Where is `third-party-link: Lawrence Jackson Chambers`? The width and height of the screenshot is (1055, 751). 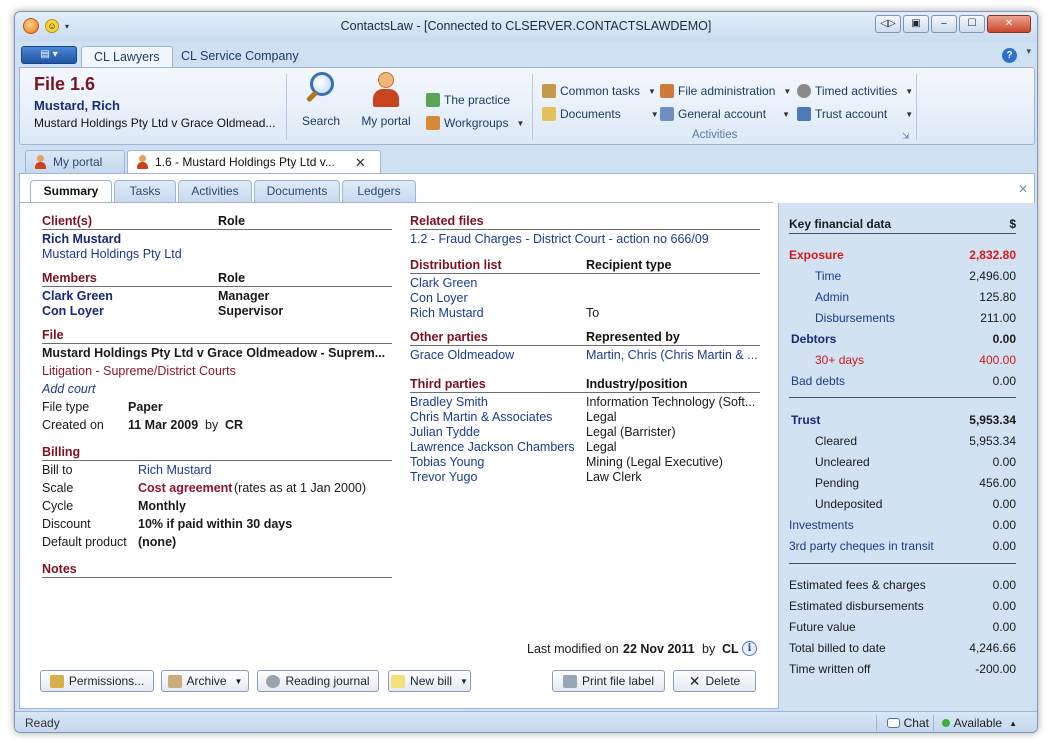
third-party-link: Lawrence Jackson Chambers is located at coordinates (492, 447).